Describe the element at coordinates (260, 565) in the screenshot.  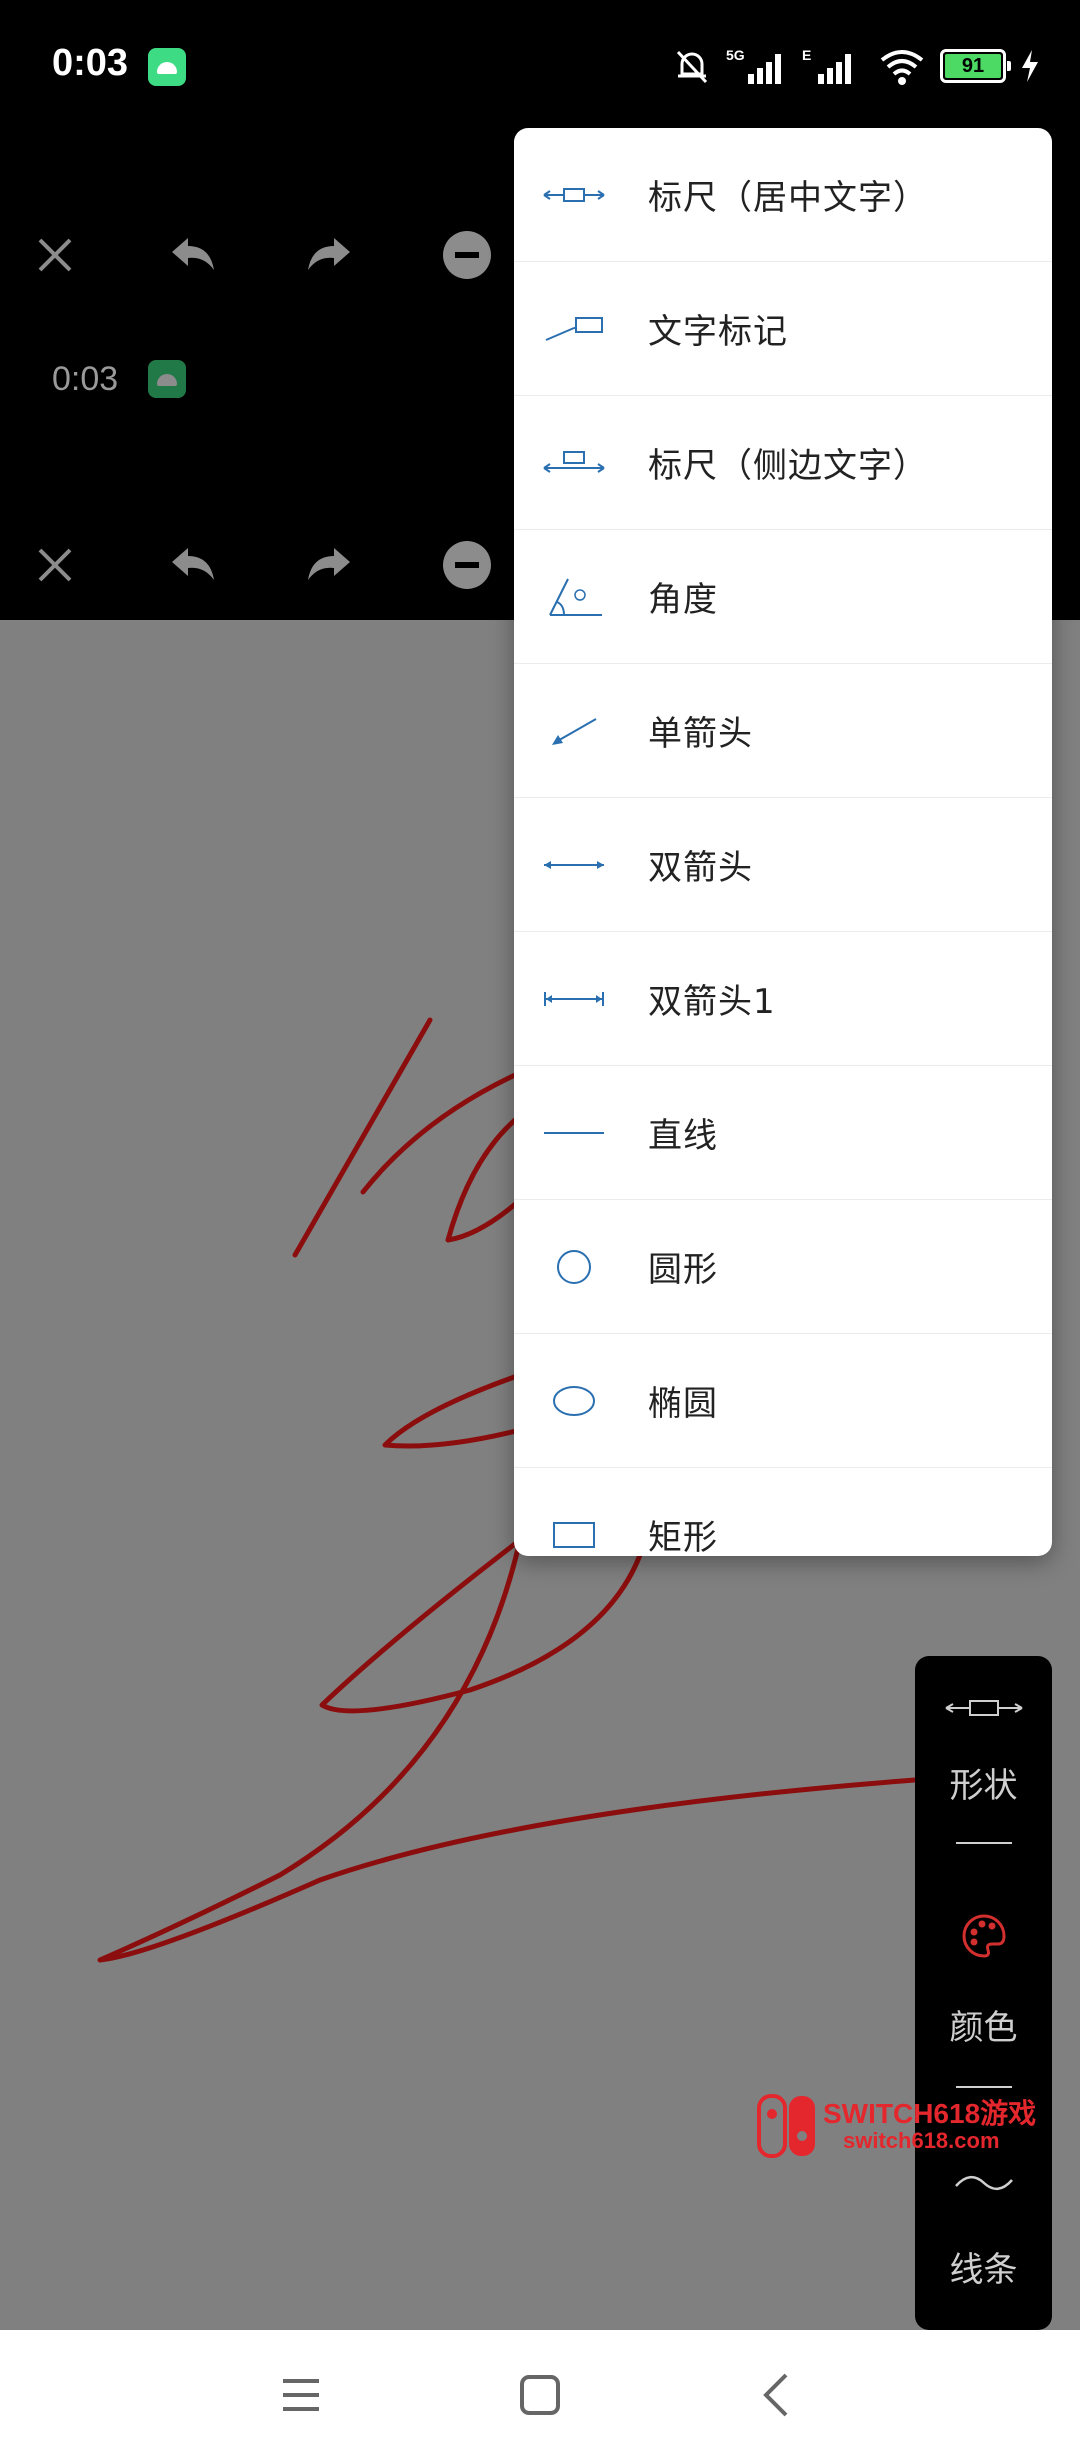
I see `drawing-toolbar` at that location.